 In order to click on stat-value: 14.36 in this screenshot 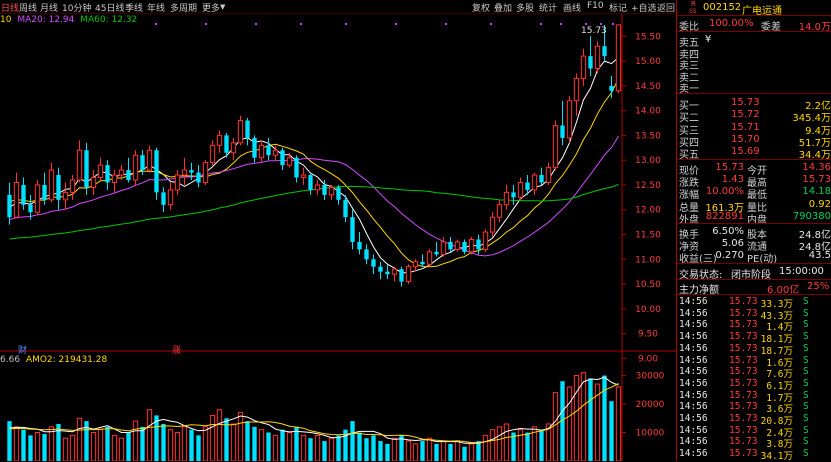, I will do `click(816, 167)`.